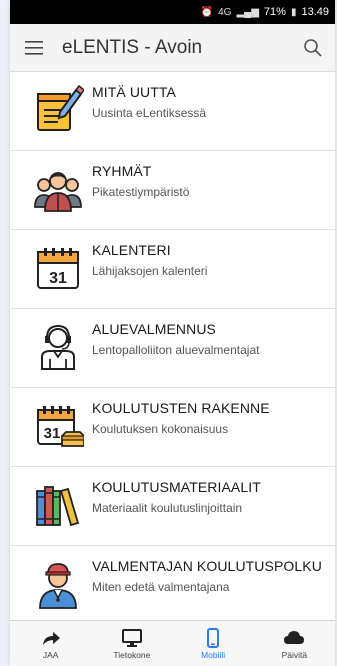 The width and height of the screenshot is (337, 666). Describe the element at coordinates (213, 637) in the screenshot. I see `mobile-icon` at that location.